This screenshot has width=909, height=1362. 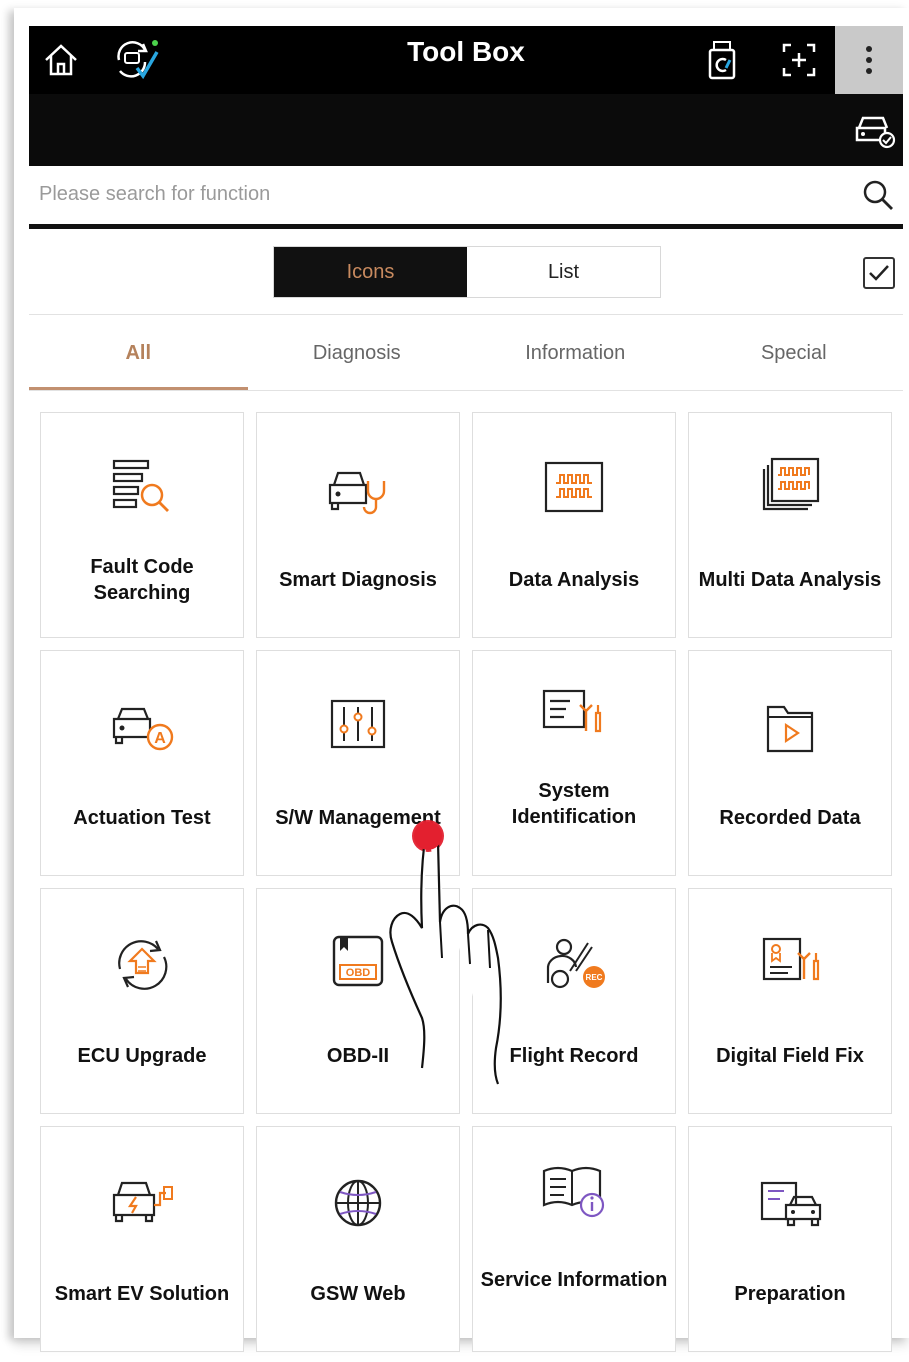 I want to click on vci-device-icon, so click(x=723, y=60).